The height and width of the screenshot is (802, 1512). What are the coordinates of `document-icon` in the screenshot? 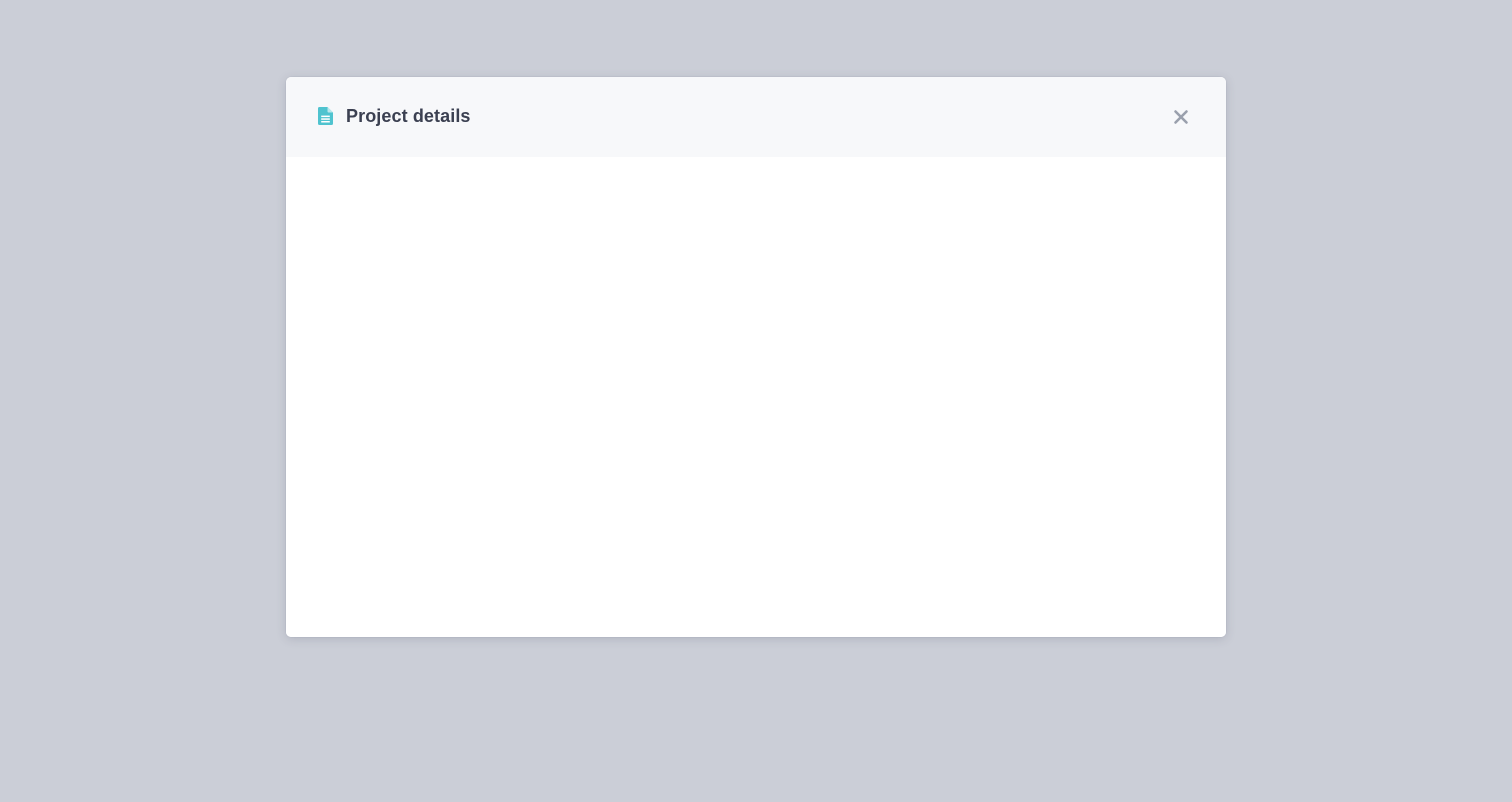 It's located at (325, 116).